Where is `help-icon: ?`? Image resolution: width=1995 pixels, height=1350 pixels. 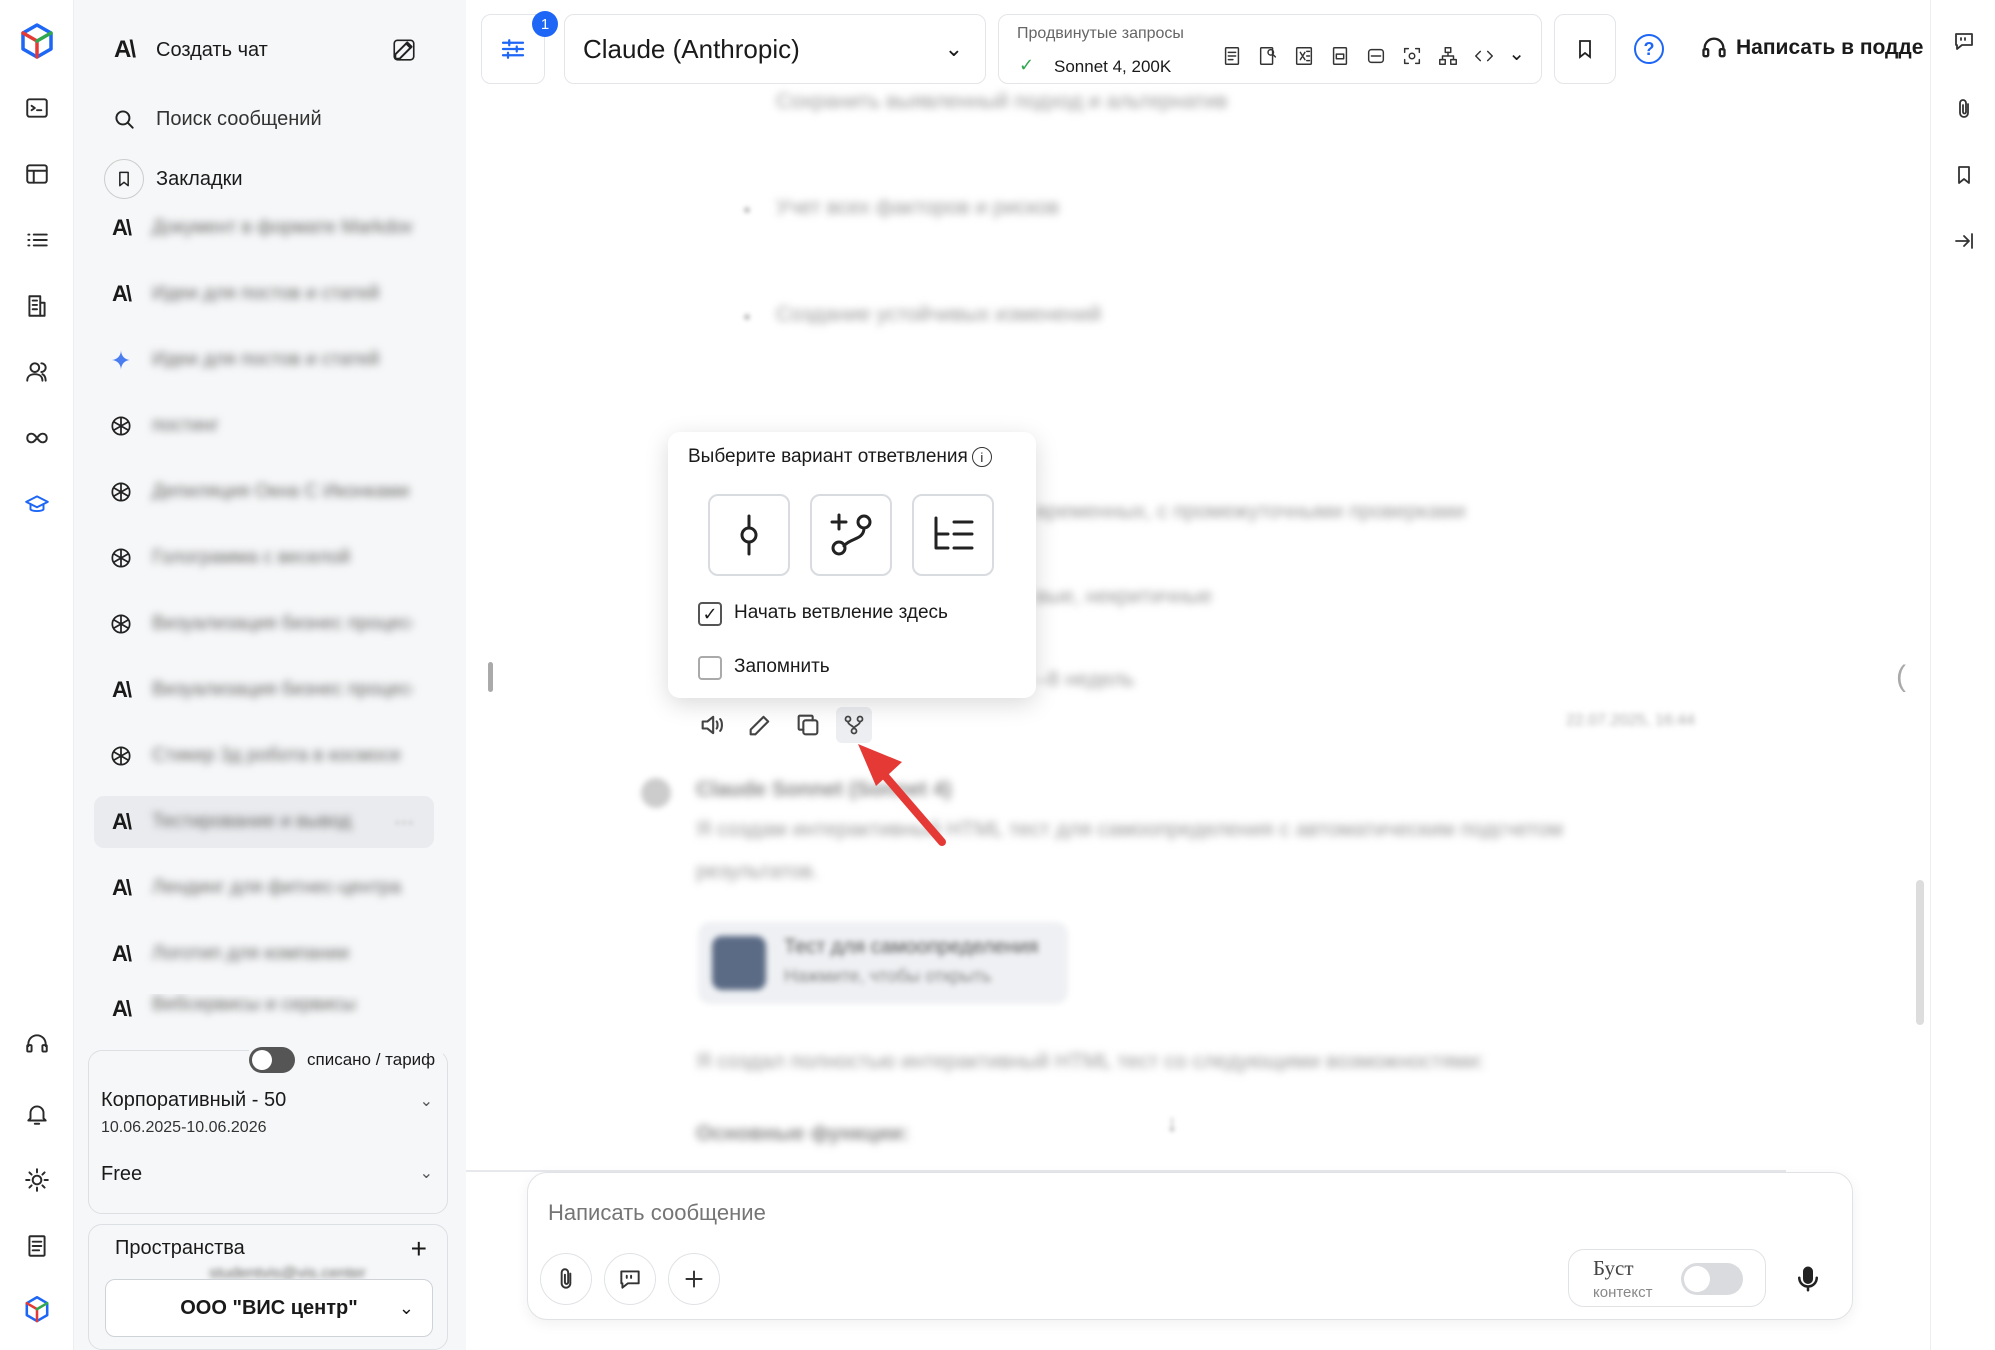 help-icon: ? is located at coordinates (1649, 49).